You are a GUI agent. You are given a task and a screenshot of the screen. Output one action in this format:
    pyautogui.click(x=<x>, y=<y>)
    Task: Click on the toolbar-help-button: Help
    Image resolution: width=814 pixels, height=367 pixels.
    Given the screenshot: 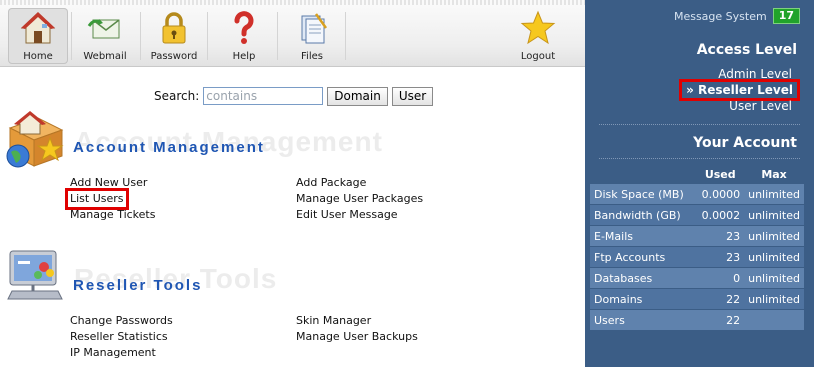 What is the action you would take?
    pyautogui.click(x=244, y=36)
    